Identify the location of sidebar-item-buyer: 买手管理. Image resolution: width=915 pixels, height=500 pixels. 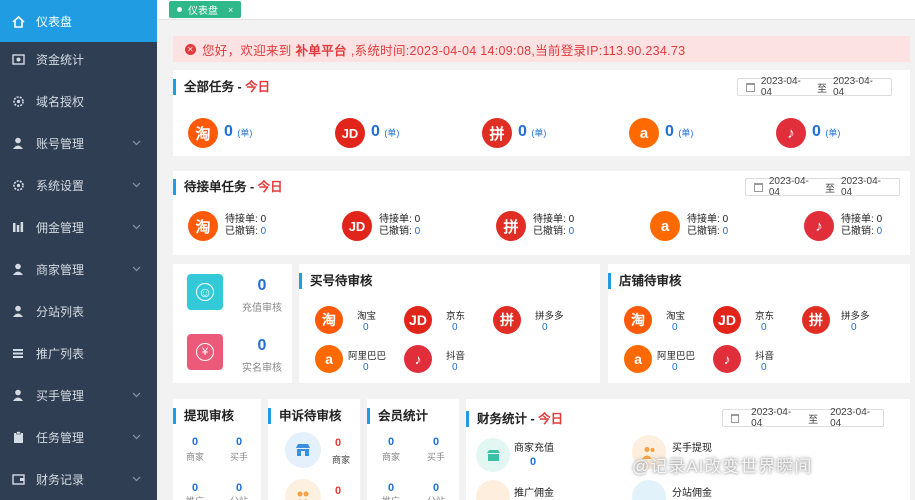
(78, 395).